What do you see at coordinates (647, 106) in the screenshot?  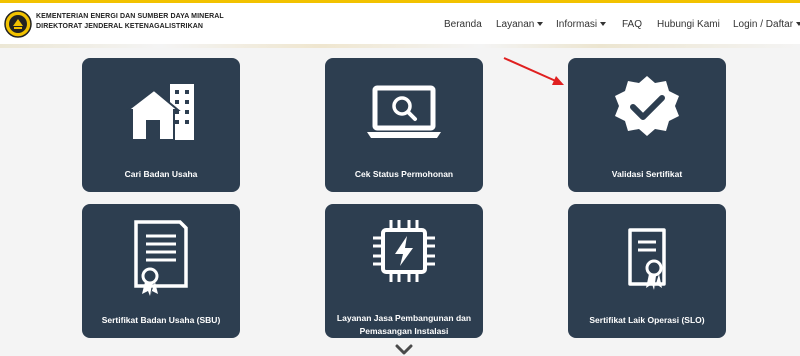 I see `verified-badge-icon` at bounding box center [647, 106].